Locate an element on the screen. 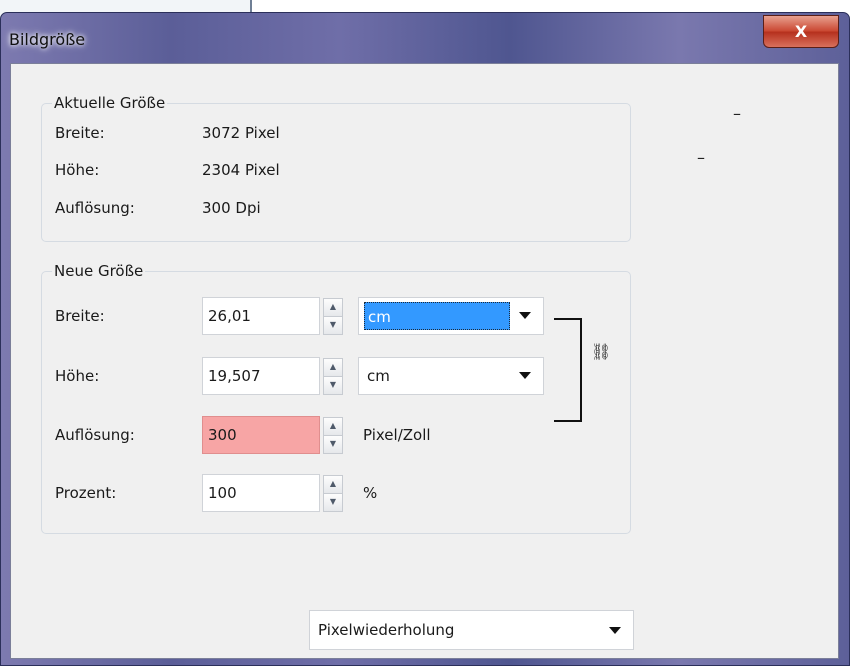  new-height-input: 19,507 is located at coordinates (261, 376).